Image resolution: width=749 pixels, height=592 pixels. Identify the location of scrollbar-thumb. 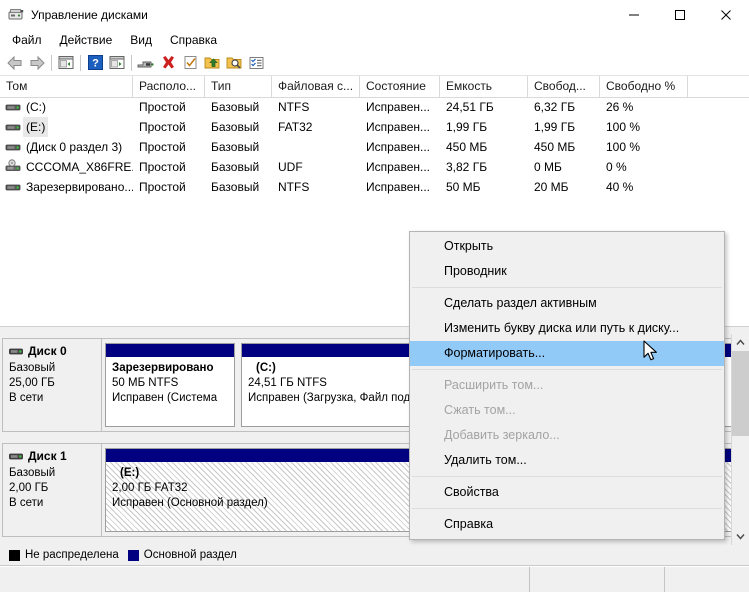
(740, 393).